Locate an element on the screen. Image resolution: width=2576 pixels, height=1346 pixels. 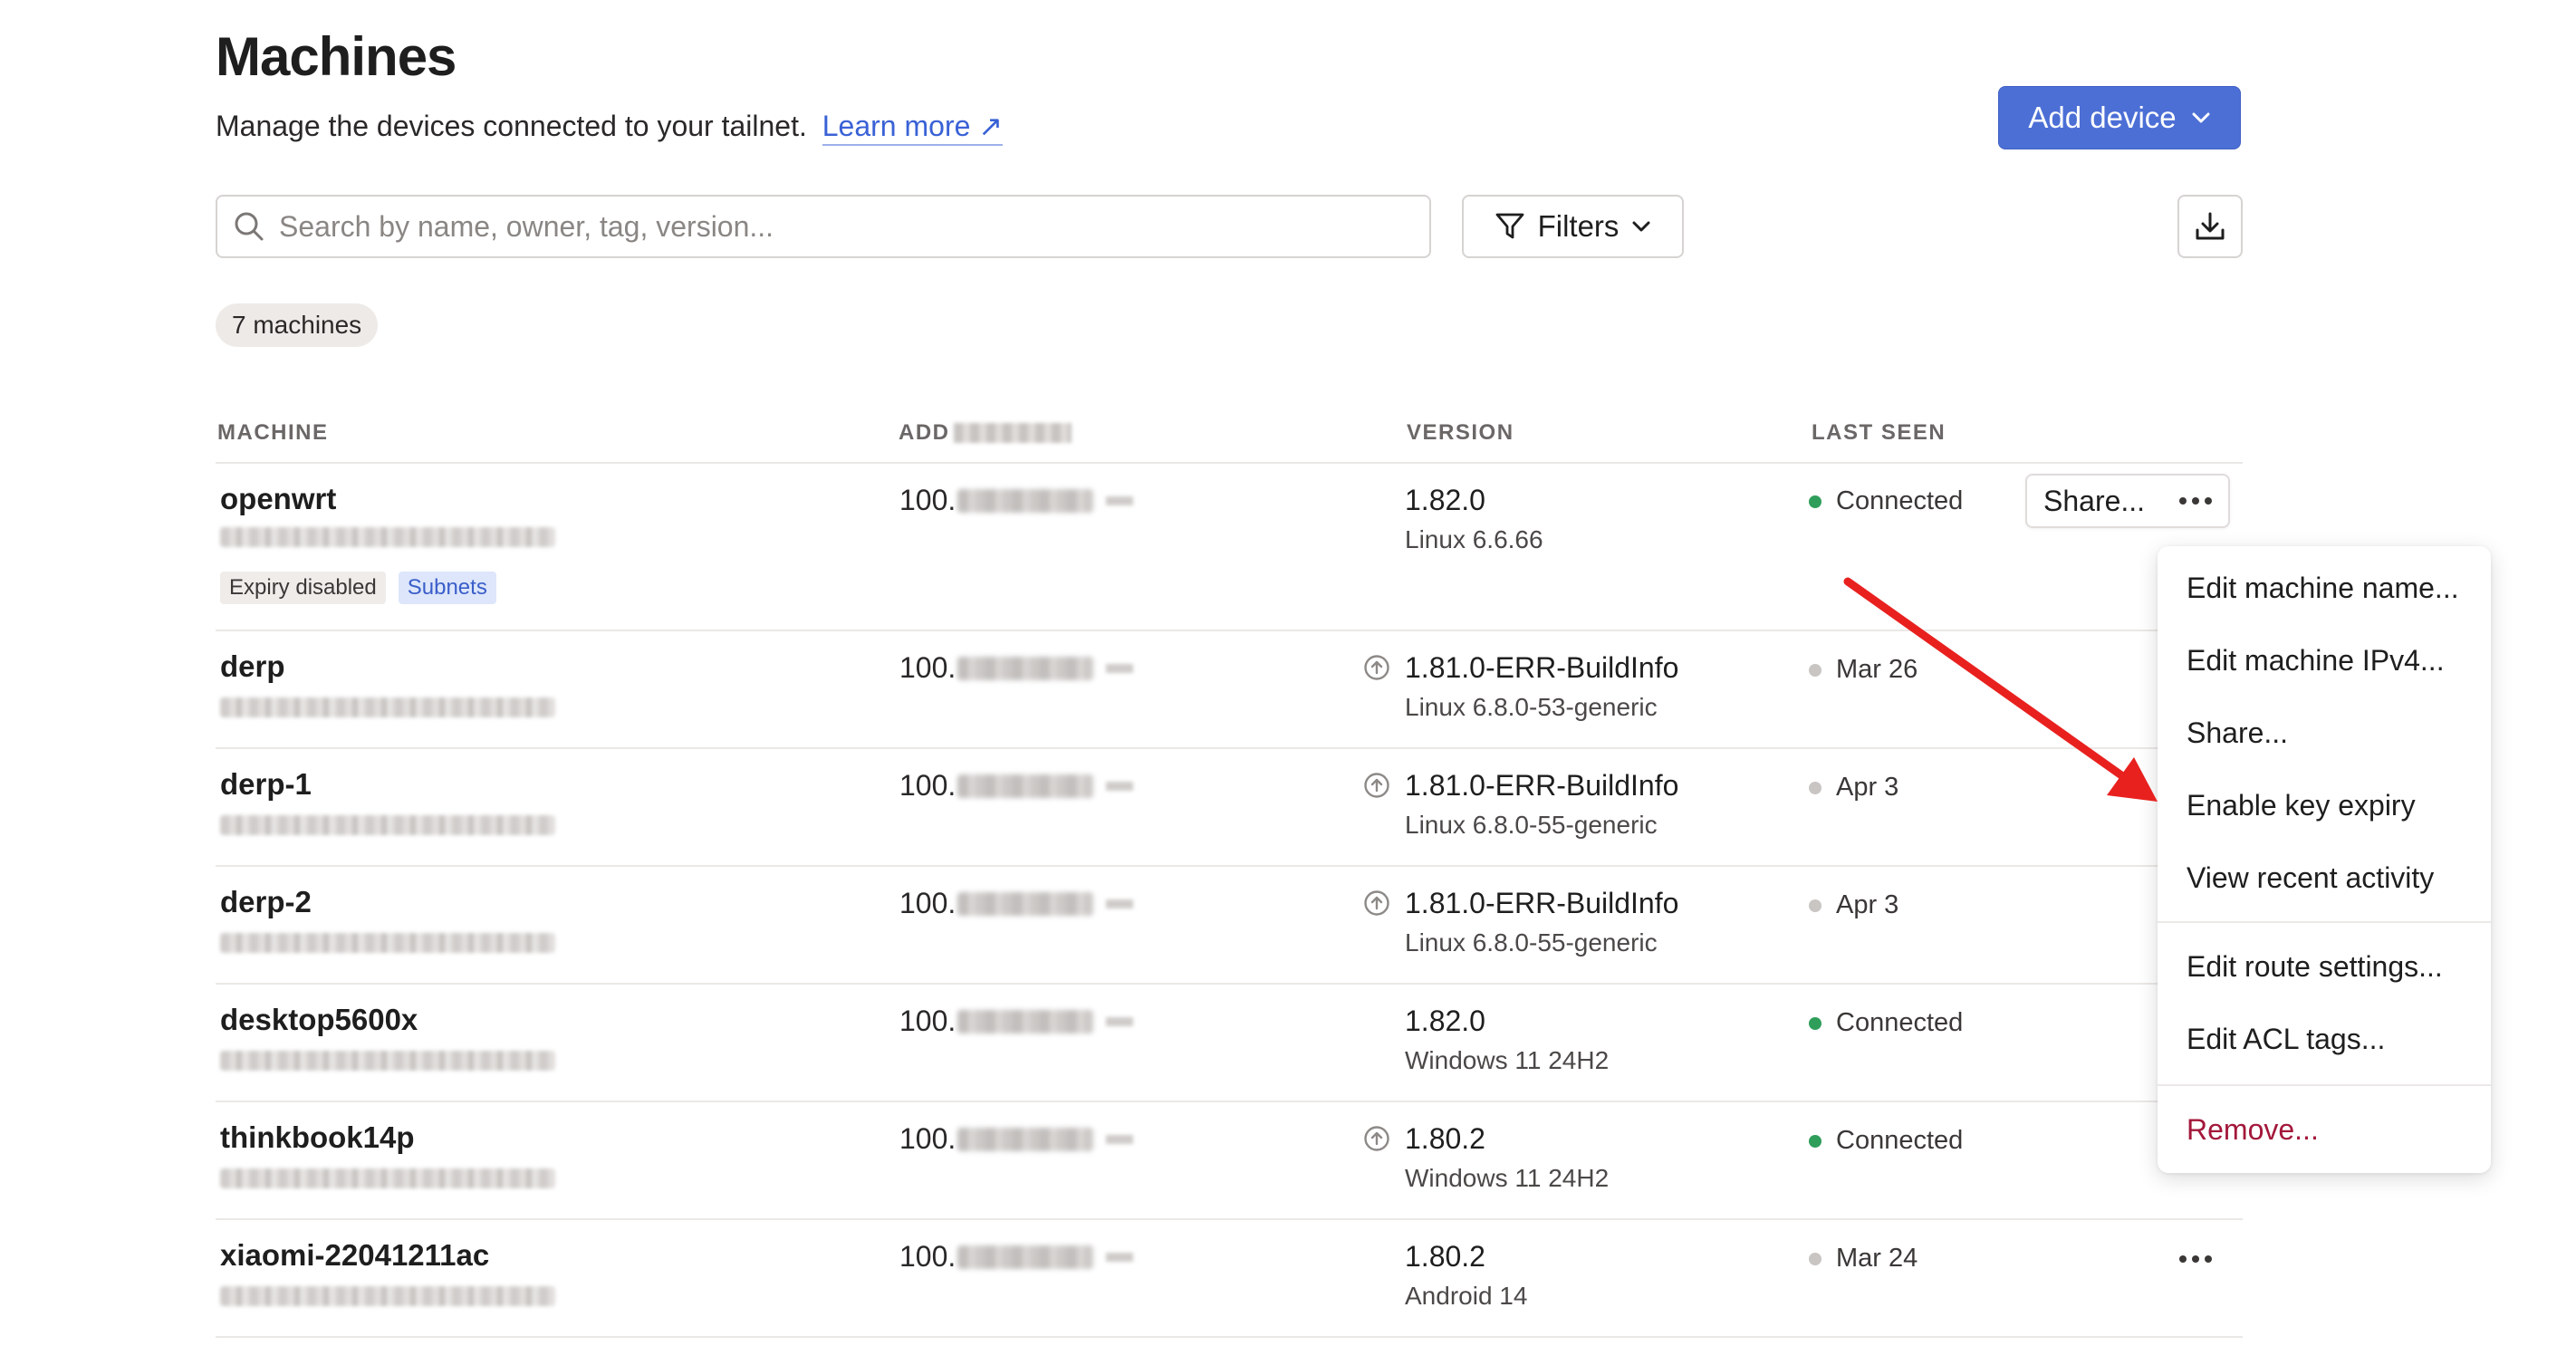
redacted-text is located at coordinates (1012, 433).